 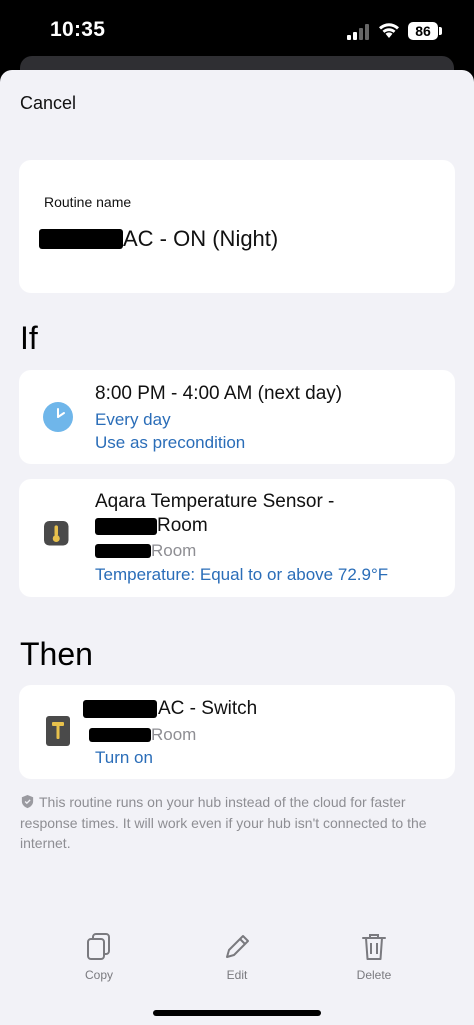 What do you see at coordinates (423, 31) in the screenshot?
I see `battery-indicator: 86` at bounding box center [423, 31].